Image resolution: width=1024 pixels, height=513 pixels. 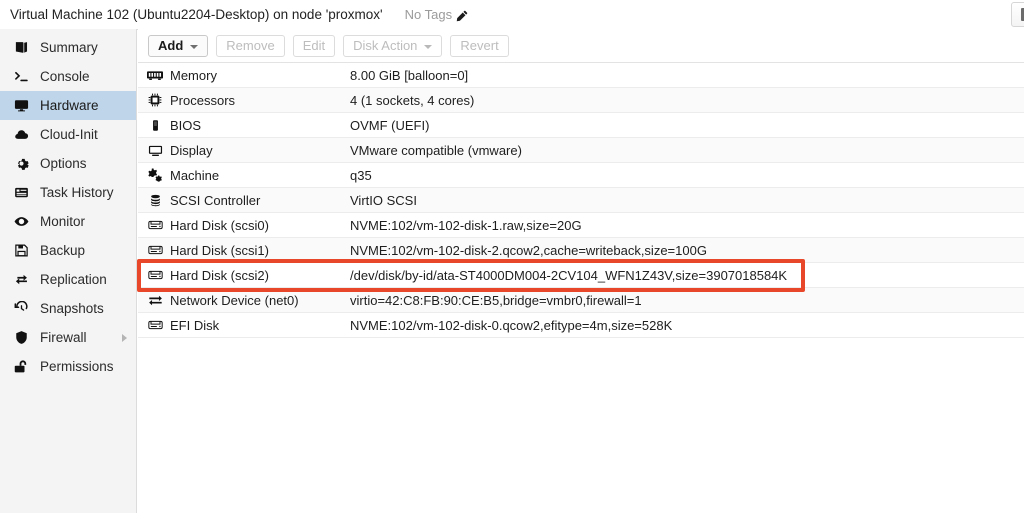 What do you see at coordinates (1022, 14) in the screenshot?
I see `collapse-panel-icon` at bounding box center [1022, 14].